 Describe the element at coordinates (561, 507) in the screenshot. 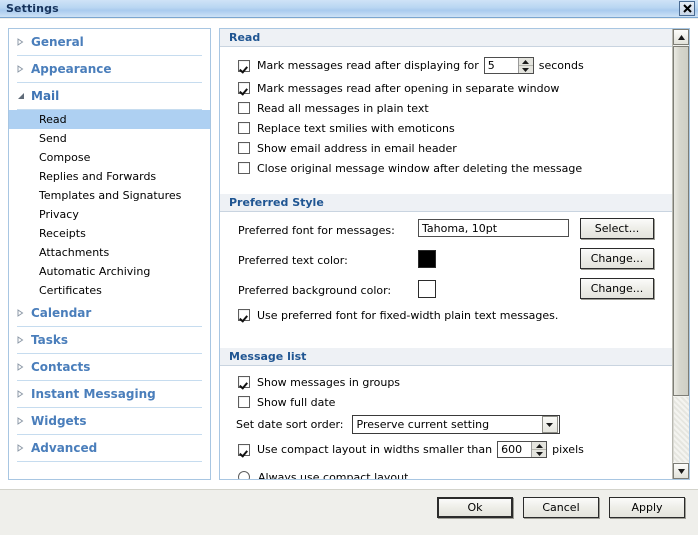

I see `cancel-button: Cancel` at that location.